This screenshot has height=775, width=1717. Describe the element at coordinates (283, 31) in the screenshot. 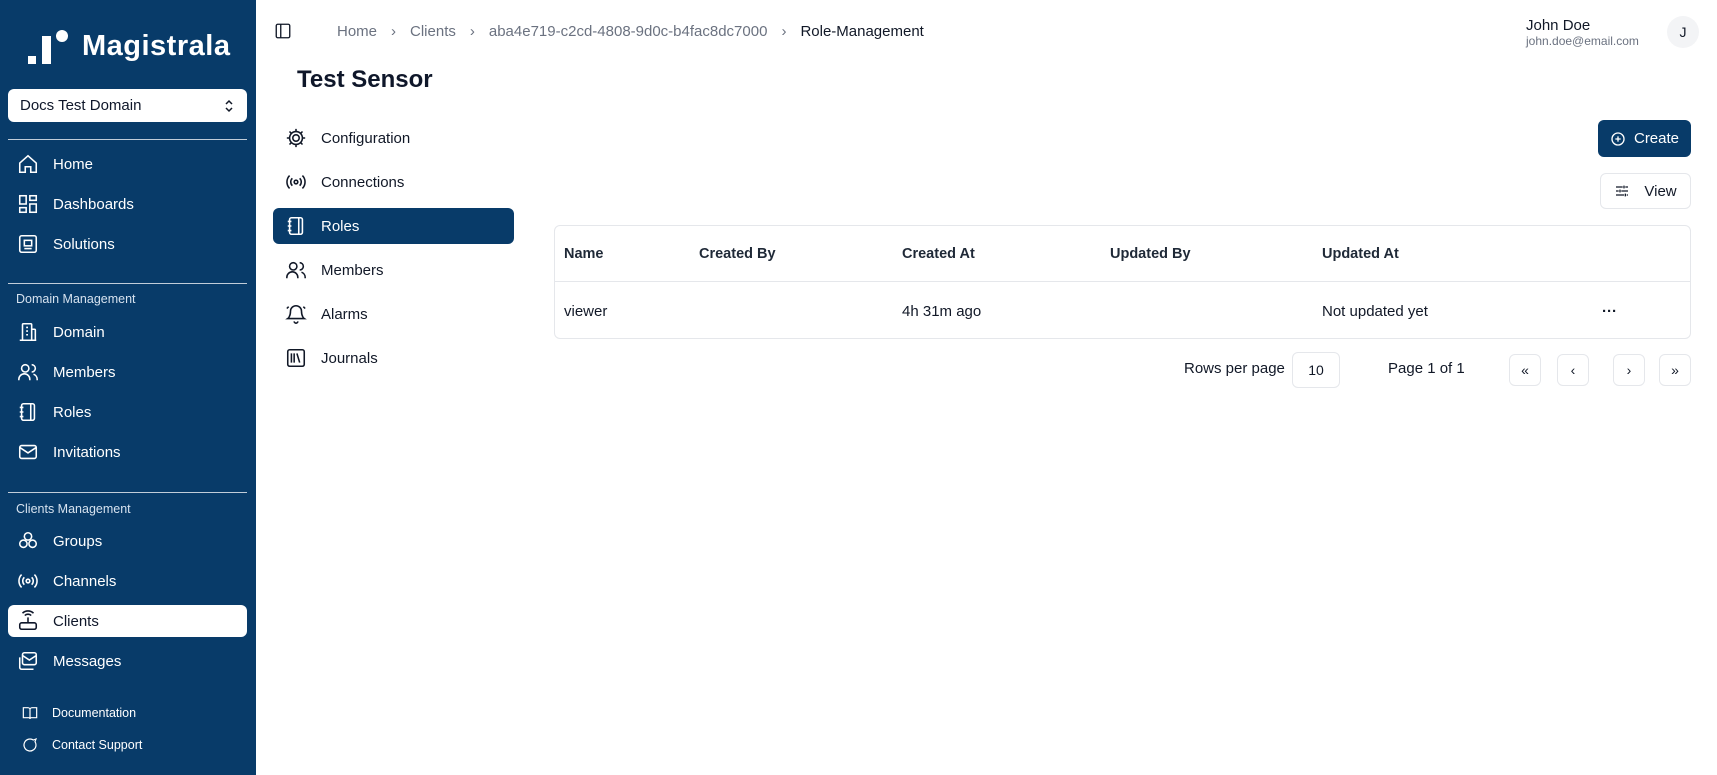

I see `sidebar-toggle-icon` at that location.